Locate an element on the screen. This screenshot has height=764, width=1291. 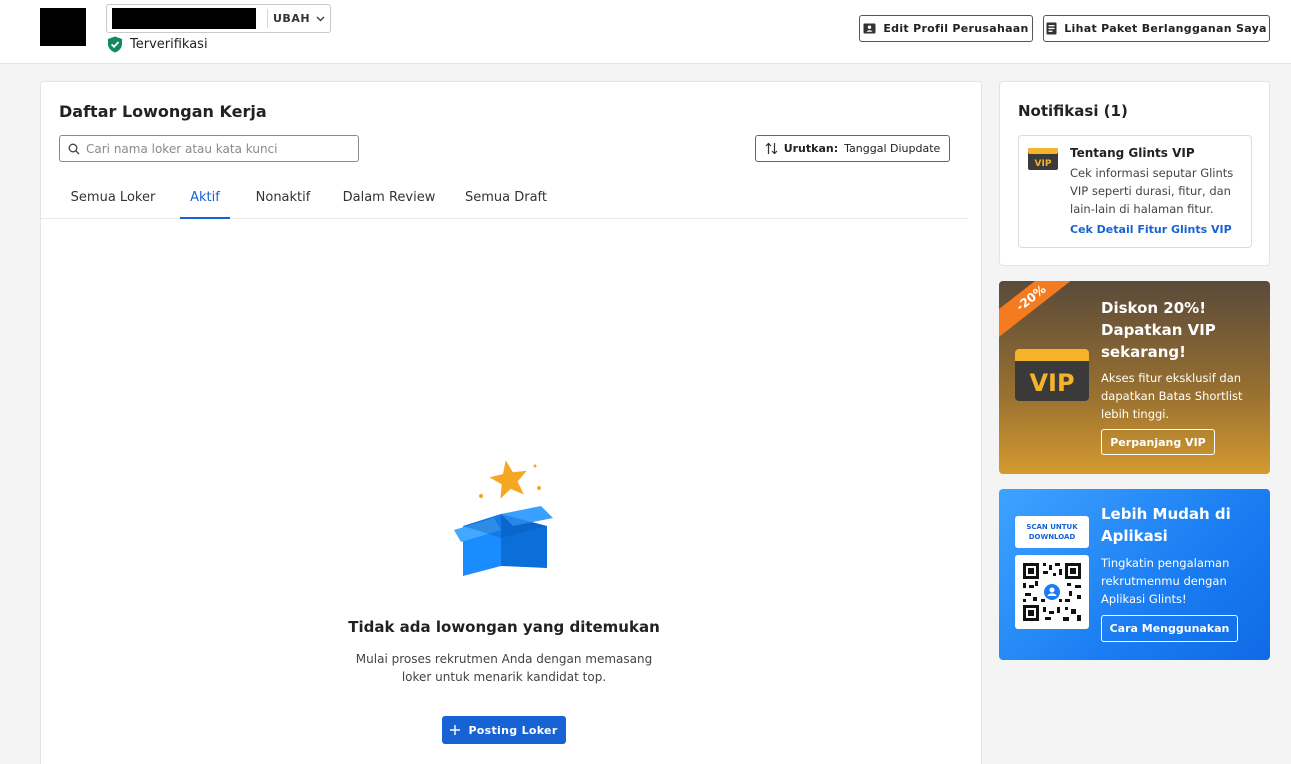
company-selector: UBAH is located at coordinates (218, 18).